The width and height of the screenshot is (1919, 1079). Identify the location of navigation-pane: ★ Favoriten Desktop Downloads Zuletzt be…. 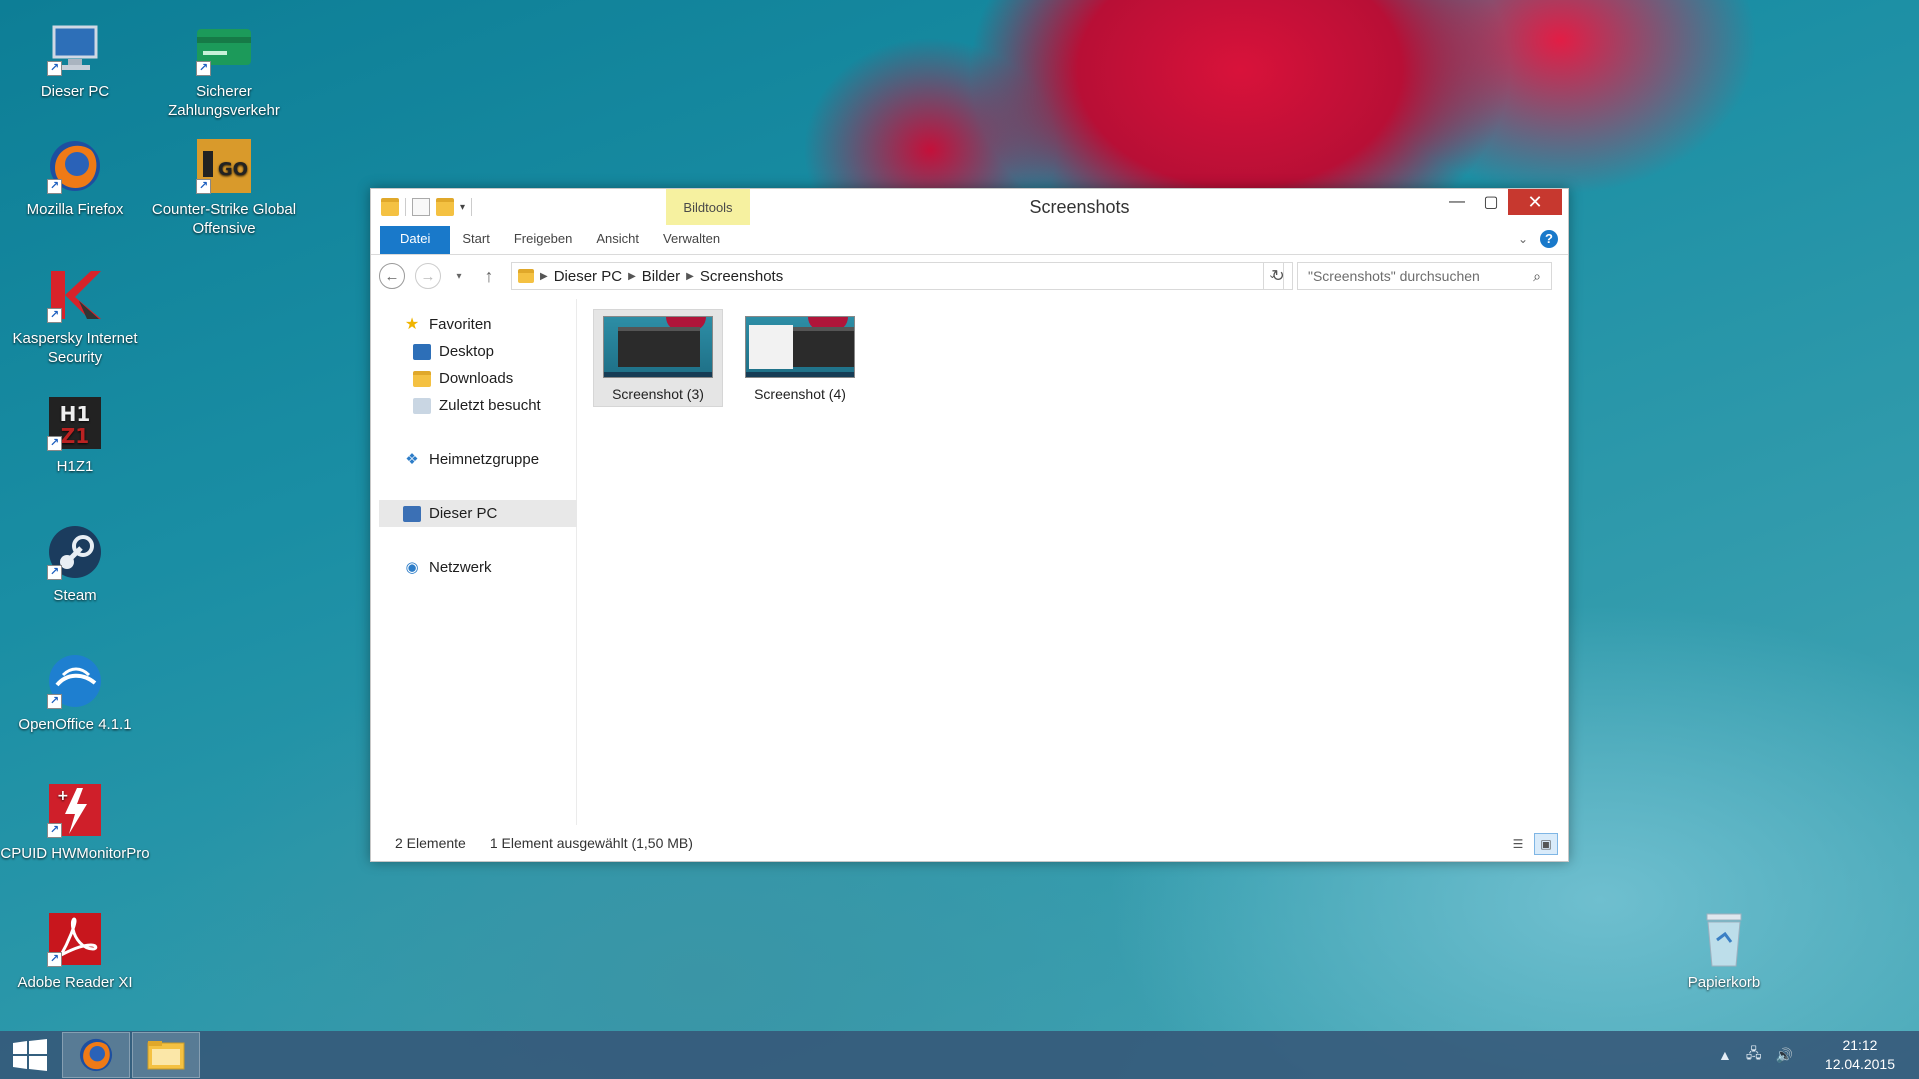
(474, 562).